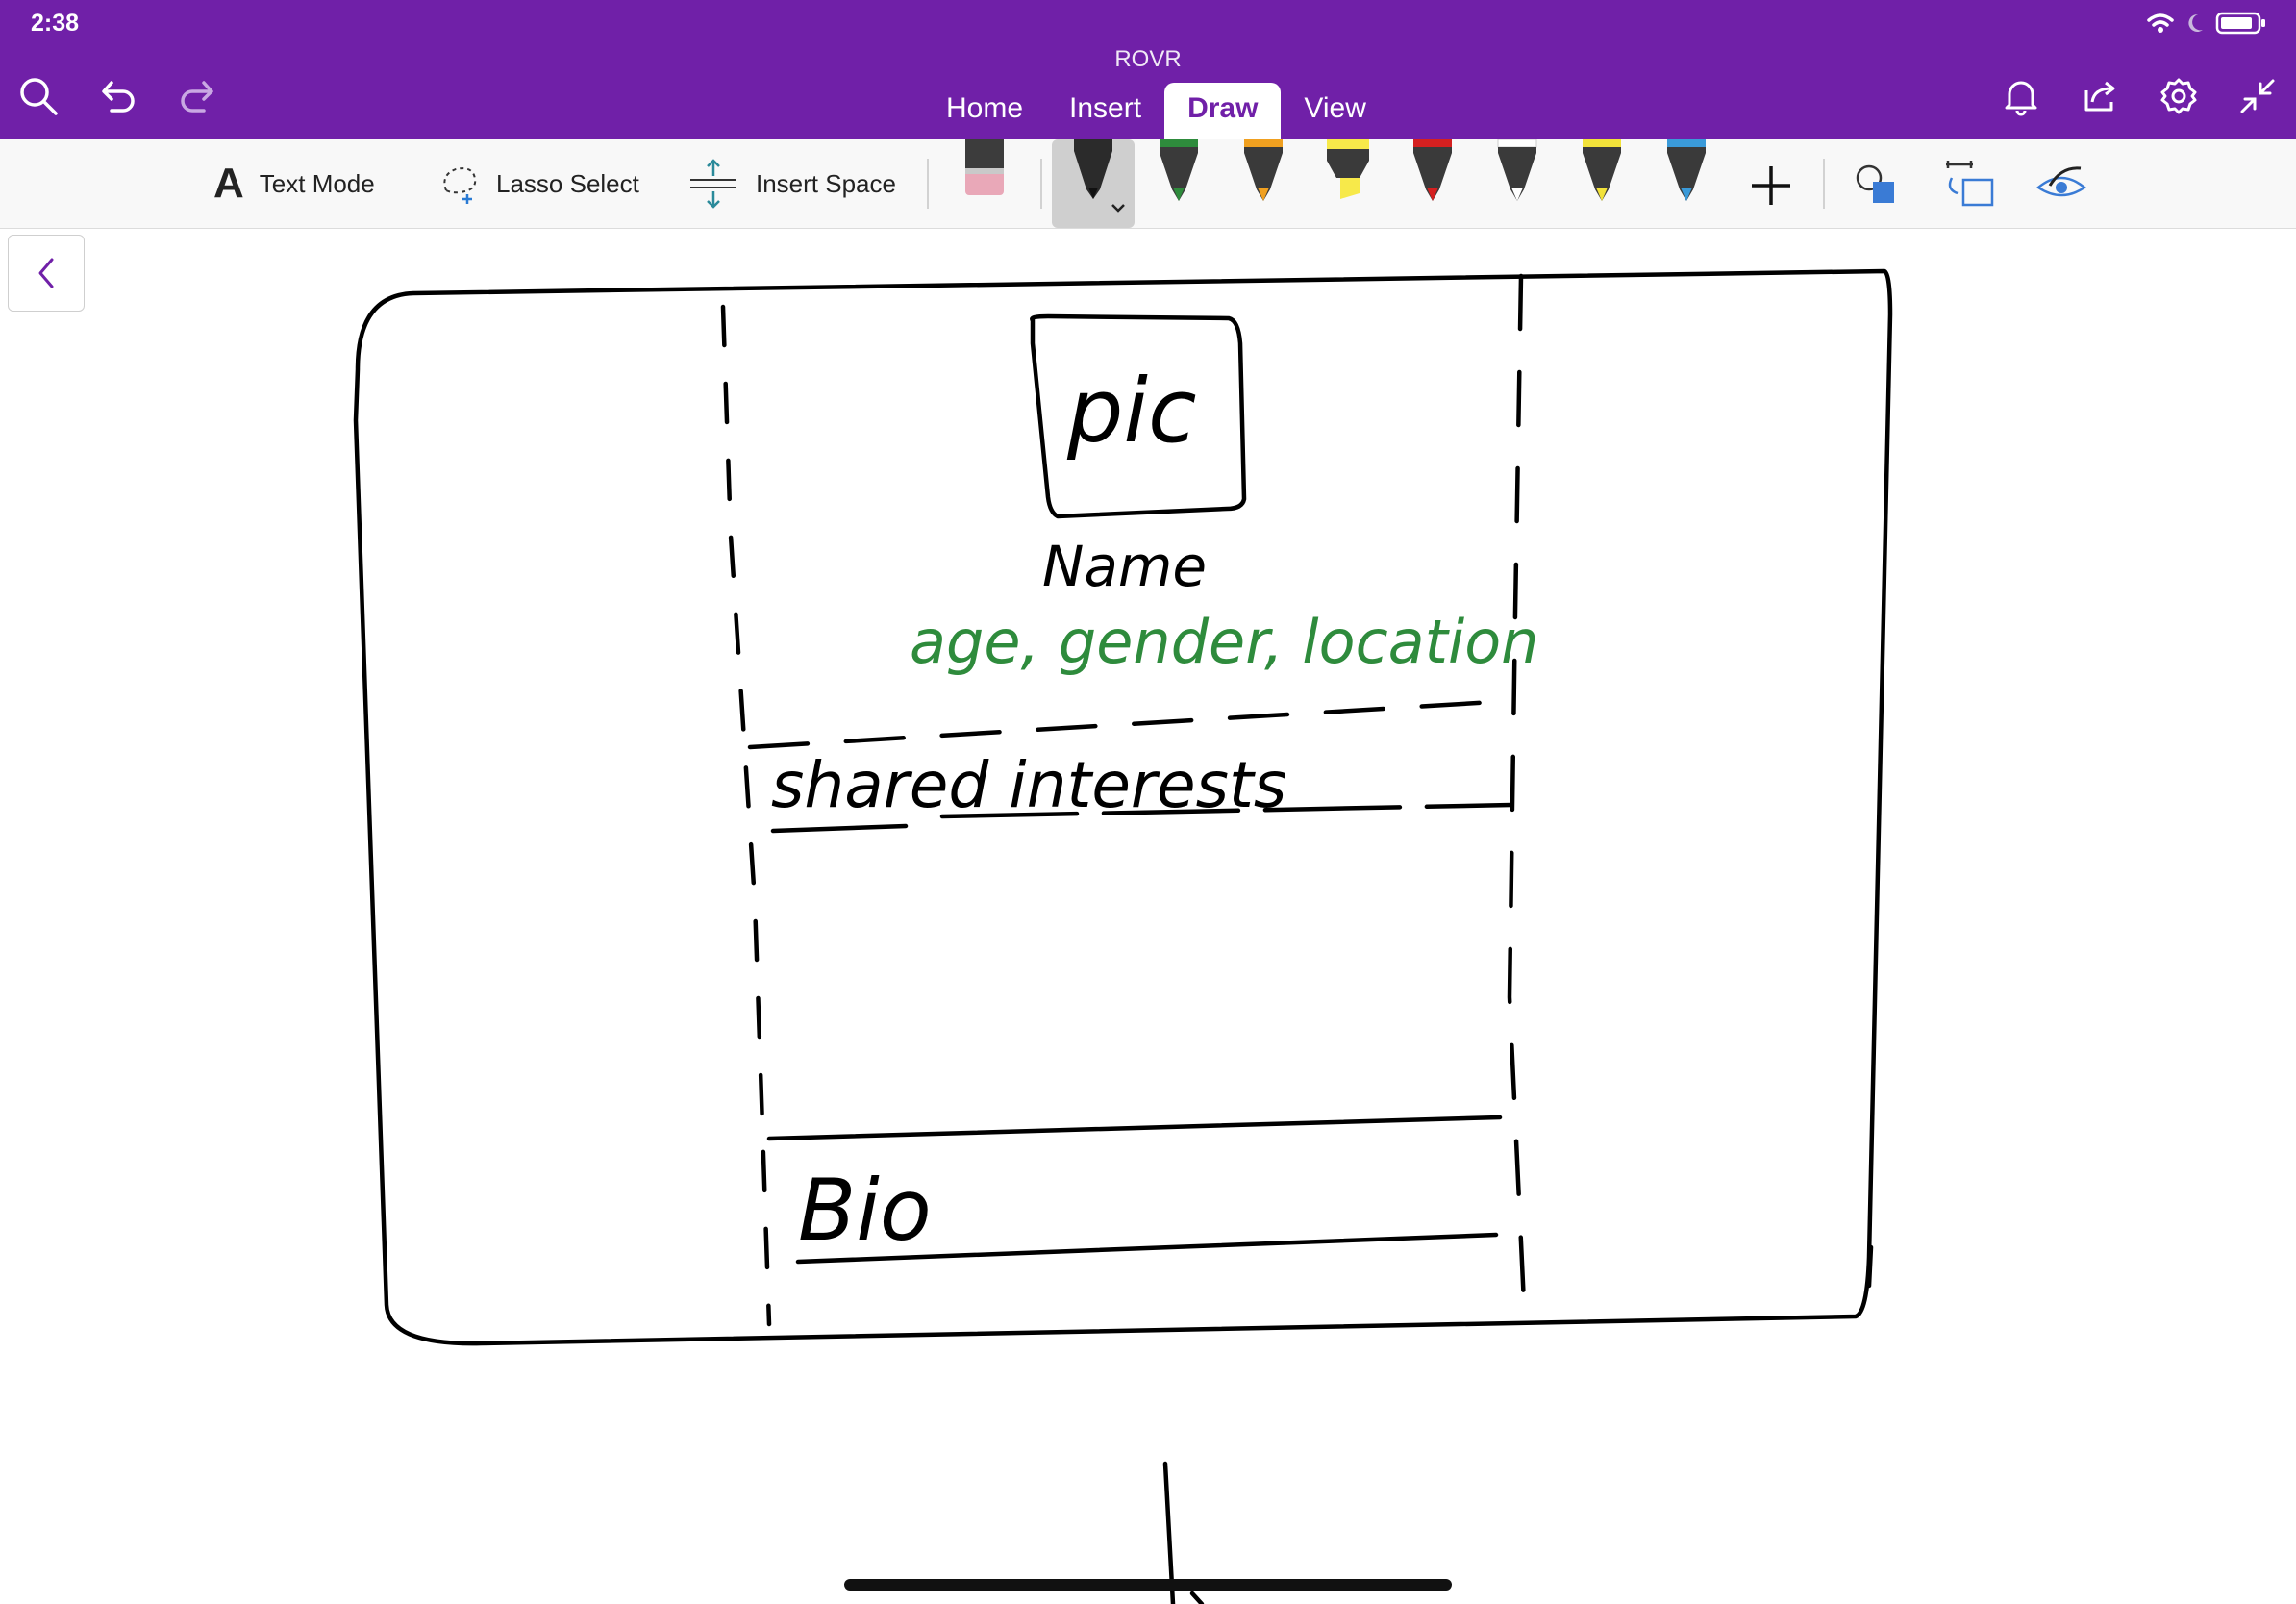  Describe the element at coordinates (196, 96) in the screenshot. I see `redo-icon` at that location.